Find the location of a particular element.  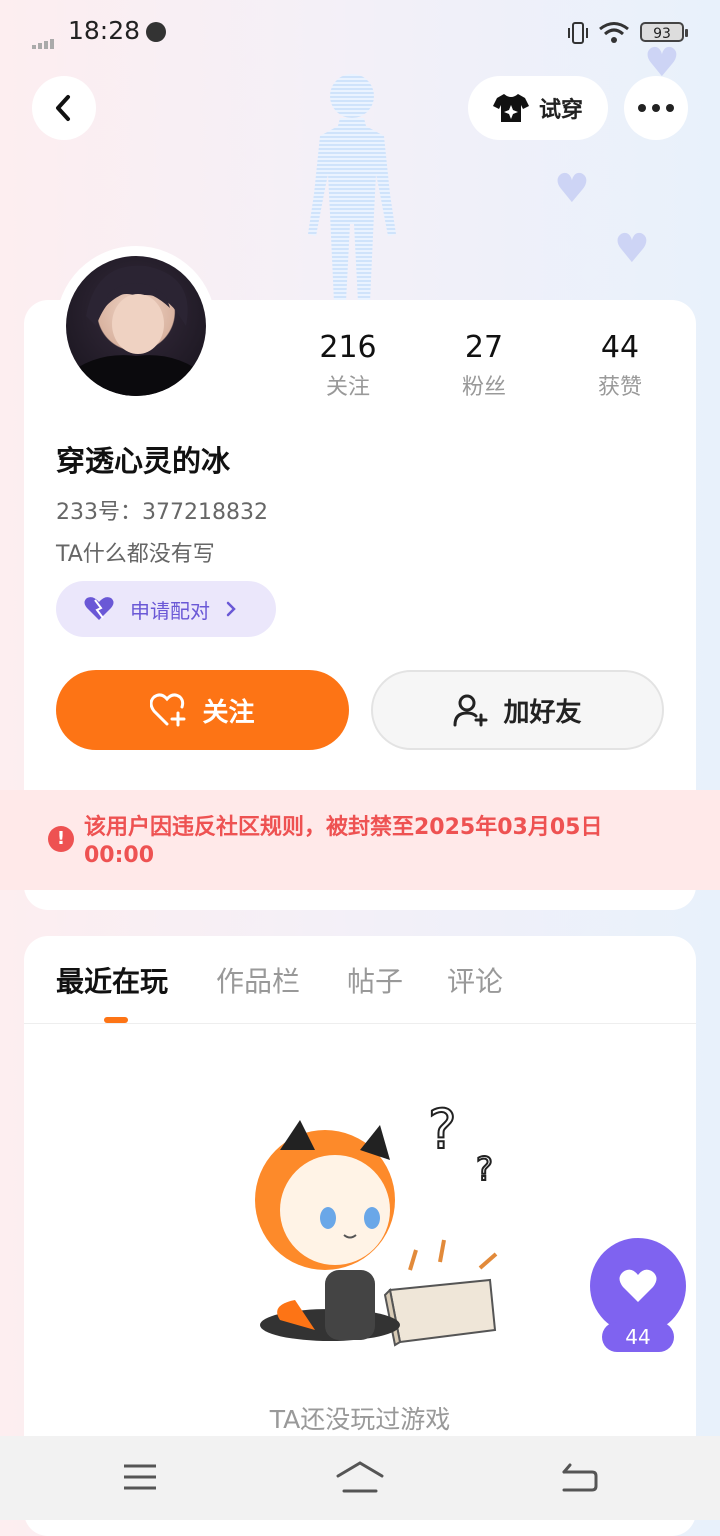

alert-icon: ! is located at coordinates (61, 839).